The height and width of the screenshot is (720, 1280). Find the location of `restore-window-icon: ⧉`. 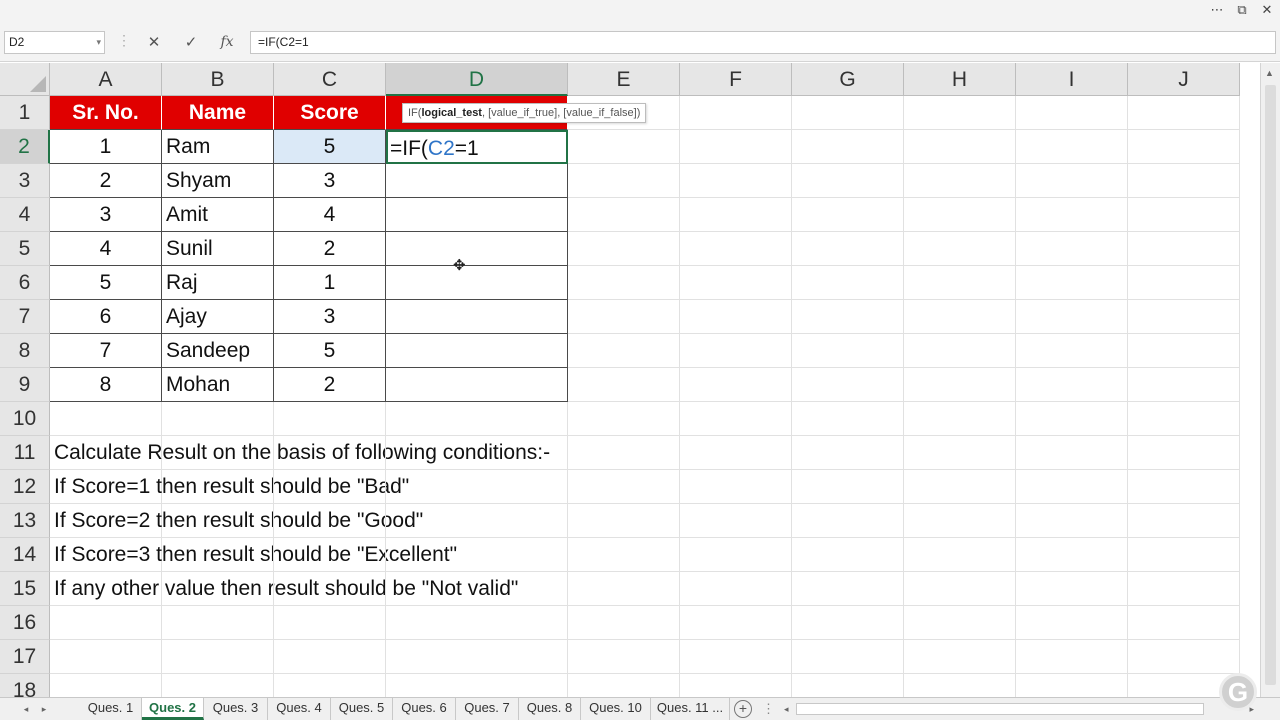

restore-window-icon: ⧉ is located at coordinates (1242, 11).